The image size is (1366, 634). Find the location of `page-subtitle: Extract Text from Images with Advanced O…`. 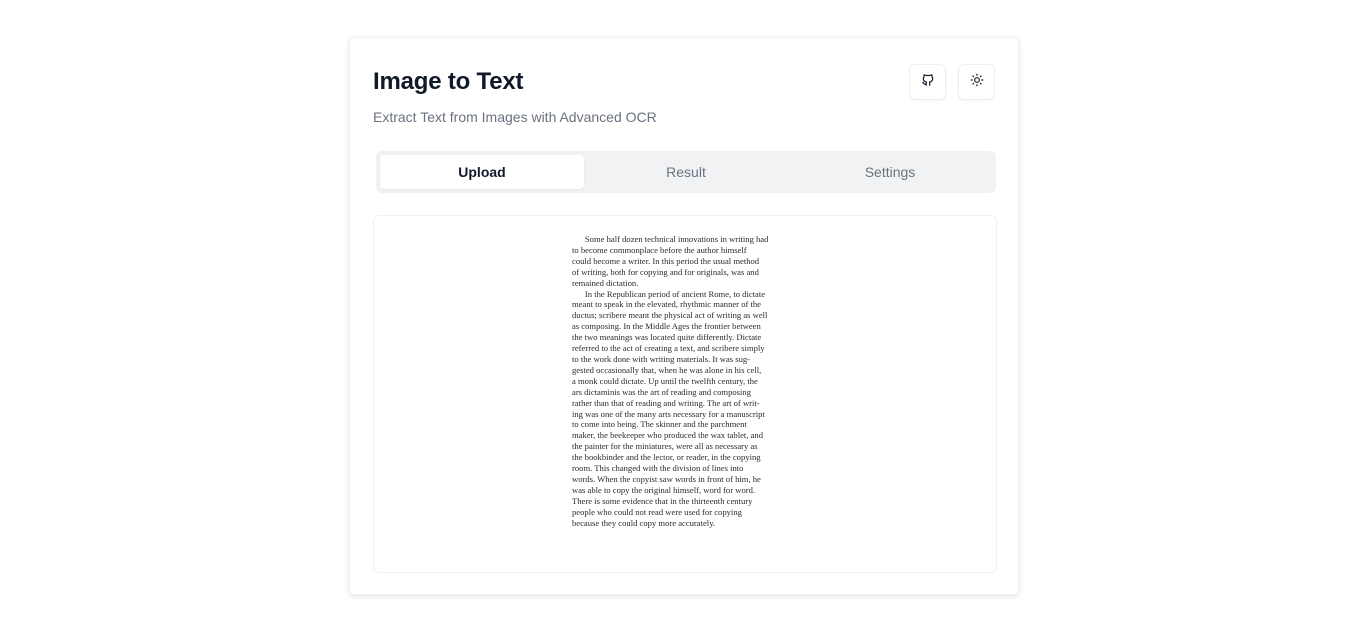

page-subtitle: Extract Text from Images with Advanced O… is located at coordinates (515, 117).